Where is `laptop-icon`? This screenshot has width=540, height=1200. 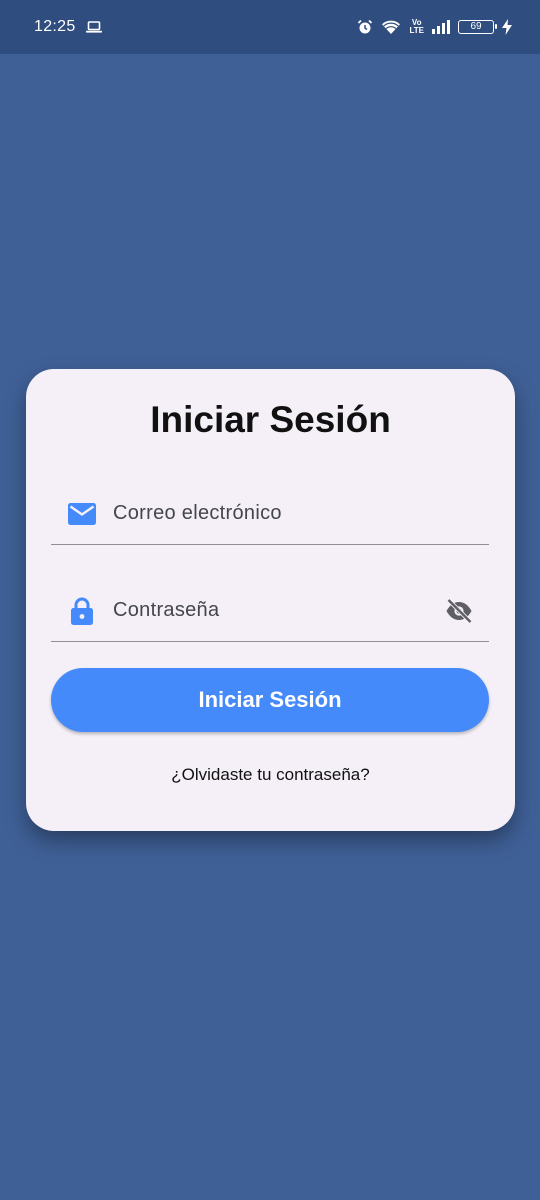 laptop-icon is located at coordinates (93, 27).